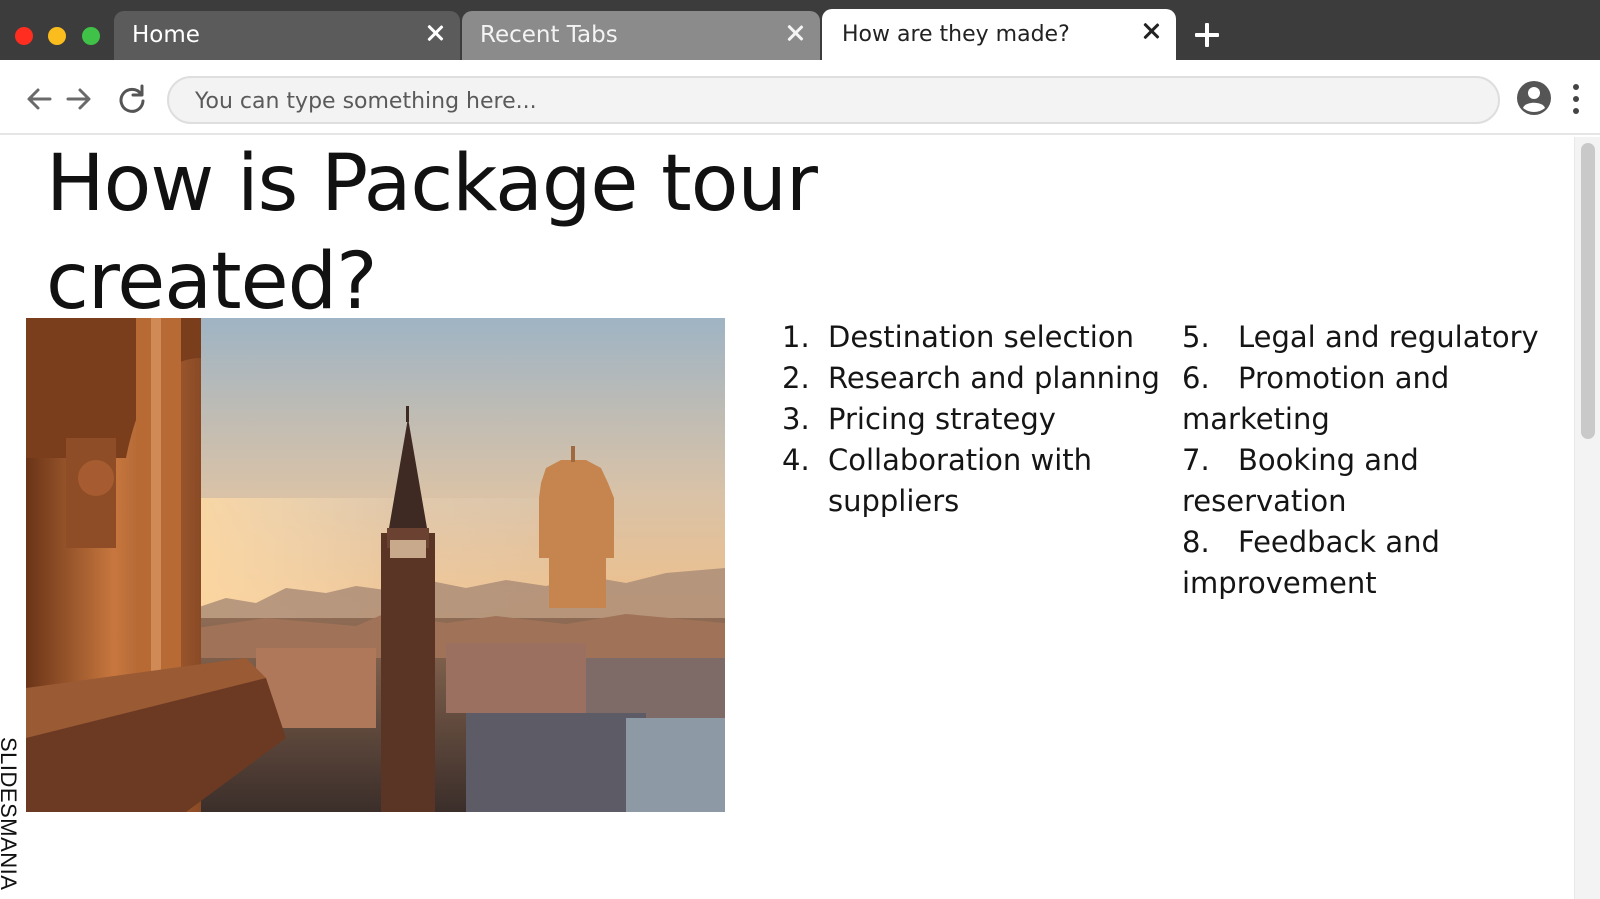 This screenshot has height=899, width=1600. I want to click on browser-toolbar, so click(800, 97).